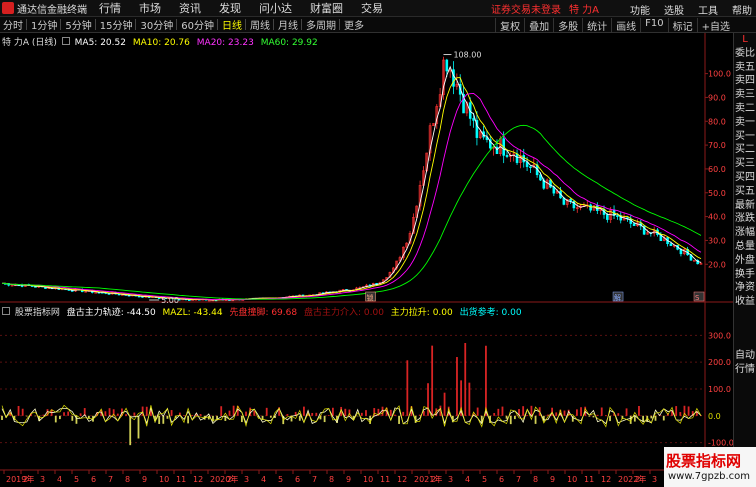 Image resolution: width=756 pixels, height=487 pixels. Describe the element at coordinates (745, 275) in the screenshot. I see `sidebar-item: 换手` at that location.